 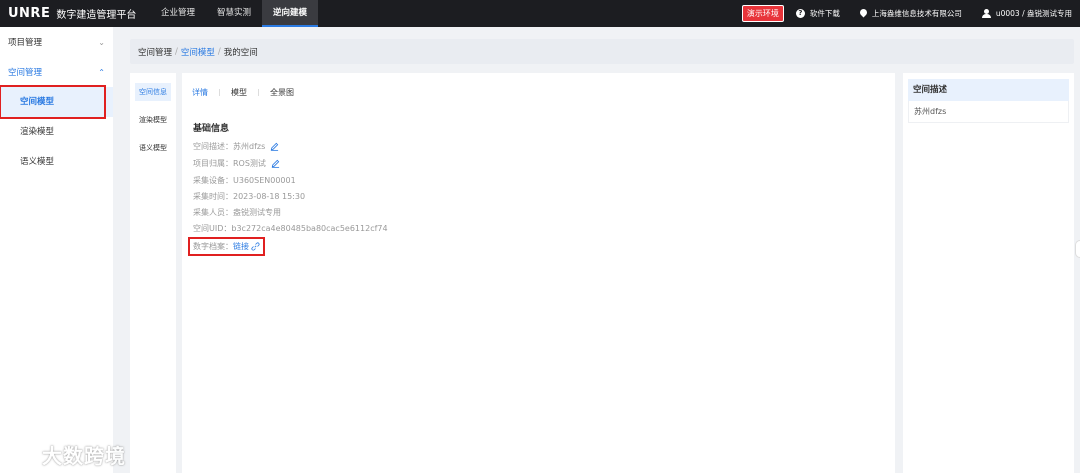 I want to click on software-download-label: 软件下载, so click(x=824, y=13).